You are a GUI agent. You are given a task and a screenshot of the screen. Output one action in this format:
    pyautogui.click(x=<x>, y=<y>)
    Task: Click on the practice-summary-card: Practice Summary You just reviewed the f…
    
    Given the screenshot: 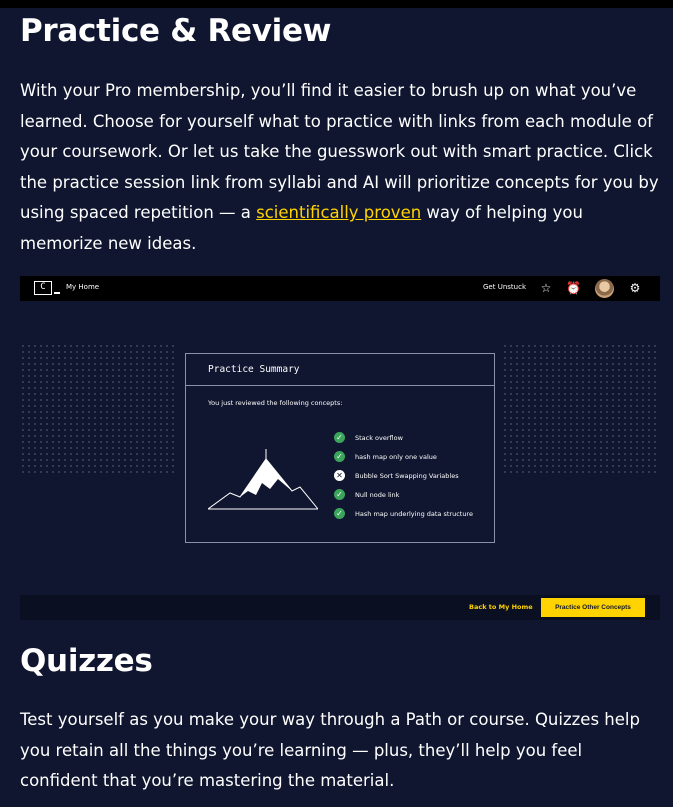 What is the action you would take?
    pyautogui.click(x=340, y=448)
    